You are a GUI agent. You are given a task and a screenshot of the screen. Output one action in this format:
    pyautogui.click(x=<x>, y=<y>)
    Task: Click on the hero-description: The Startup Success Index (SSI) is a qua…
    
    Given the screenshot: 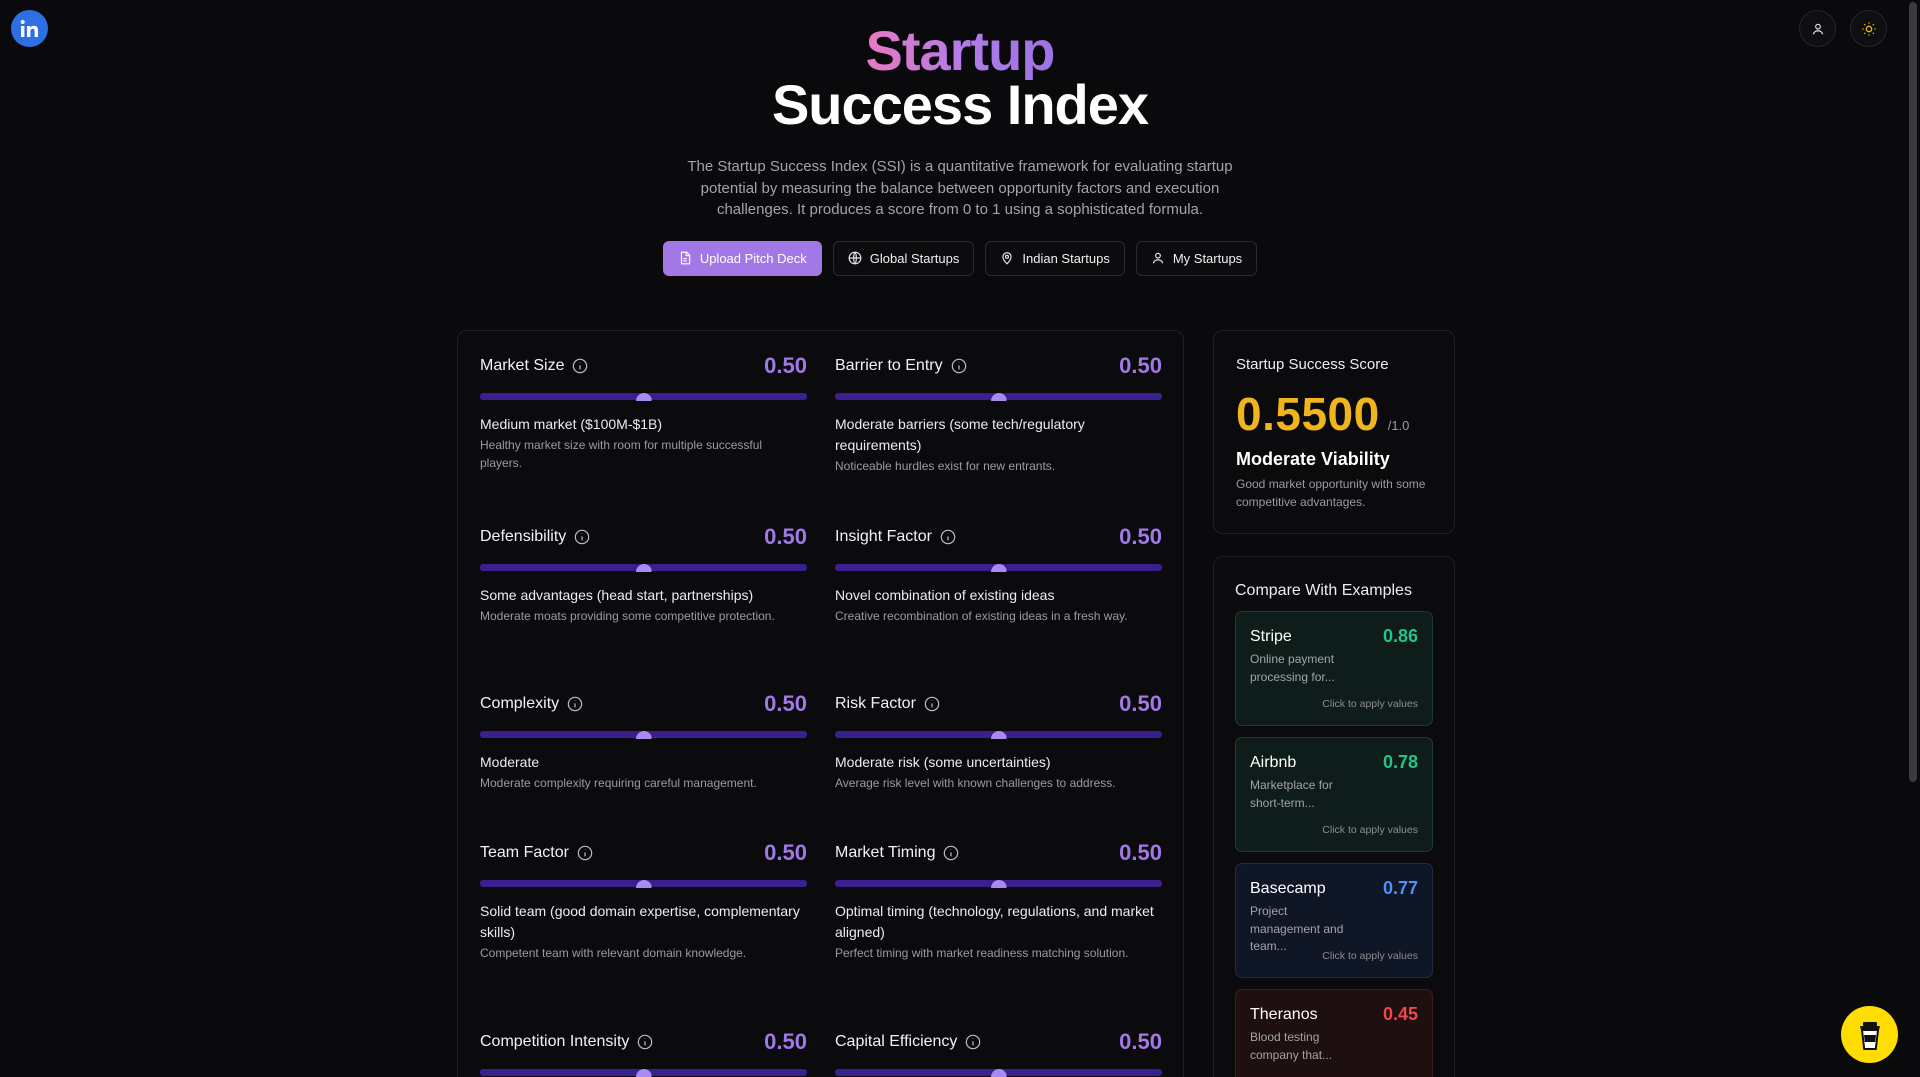 What is the action you would take?
    pyautogui.click(x=960, y=188)
    